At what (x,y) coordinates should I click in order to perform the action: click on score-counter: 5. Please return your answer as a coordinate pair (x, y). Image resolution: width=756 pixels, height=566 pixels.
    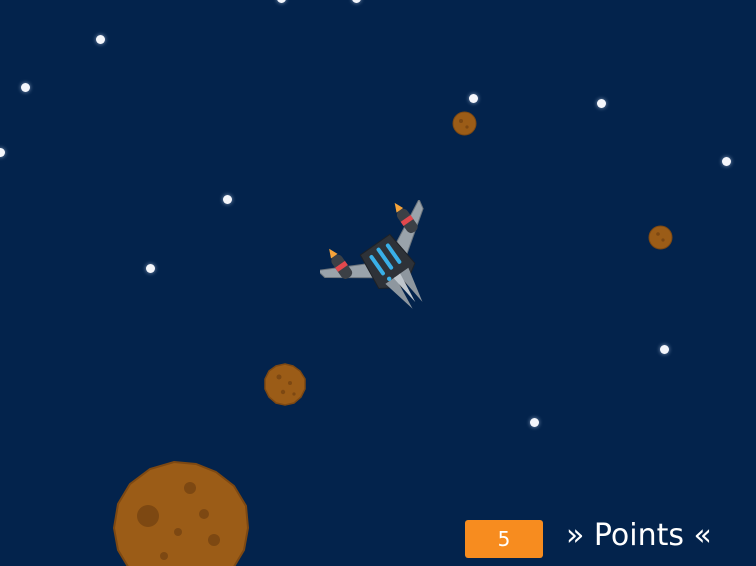
    Looking at the image, I should click on (504, 539).